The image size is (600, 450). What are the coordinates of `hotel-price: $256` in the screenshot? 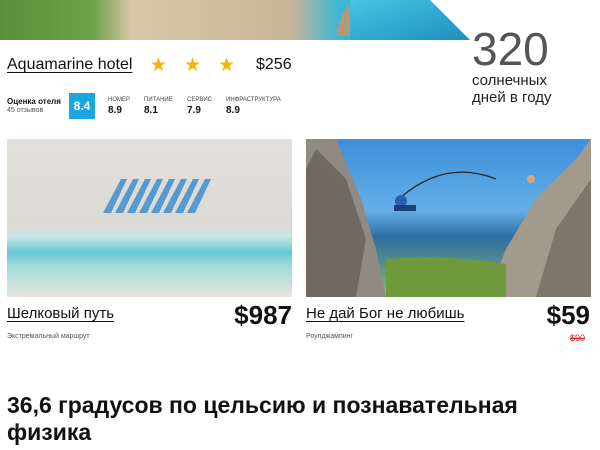 It's located at (274, 64).